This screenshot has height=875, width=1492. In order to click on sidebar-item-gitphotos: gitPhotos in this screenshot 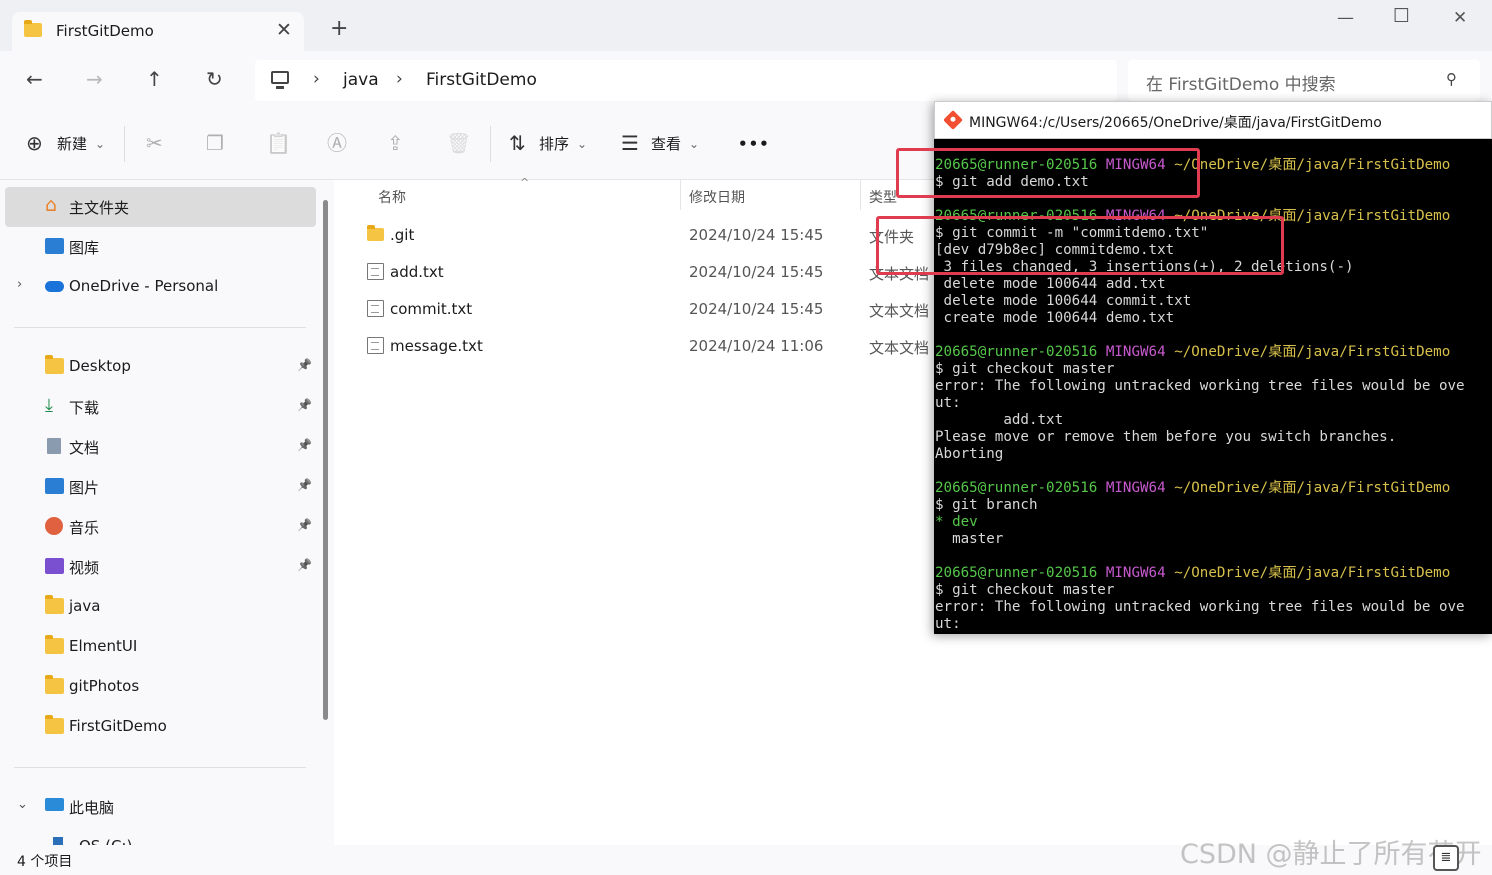, I will do `click(160, 687)`.